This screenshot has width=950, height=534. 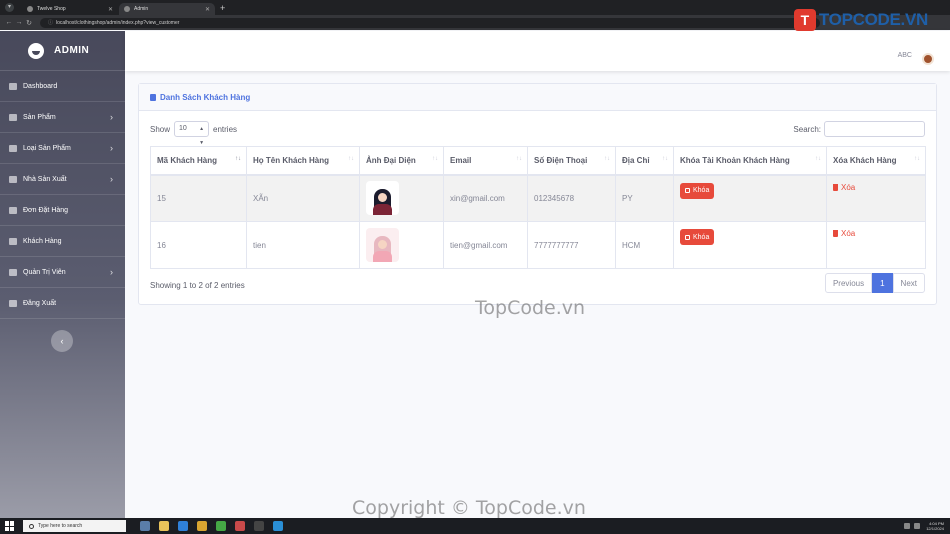 I want to click on trash-icon, so click(x=835, y=187).